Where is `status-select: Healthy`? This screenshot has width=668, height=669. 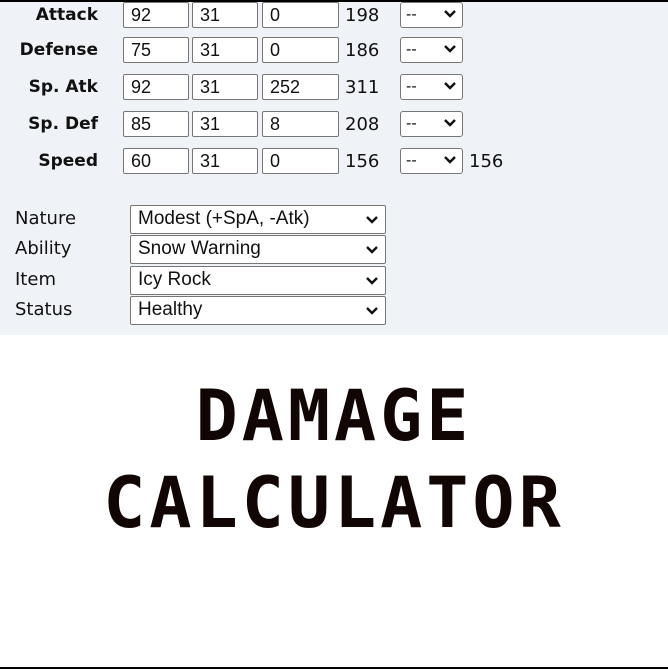 status-select: Healthy is located at coordinates (258, 310).